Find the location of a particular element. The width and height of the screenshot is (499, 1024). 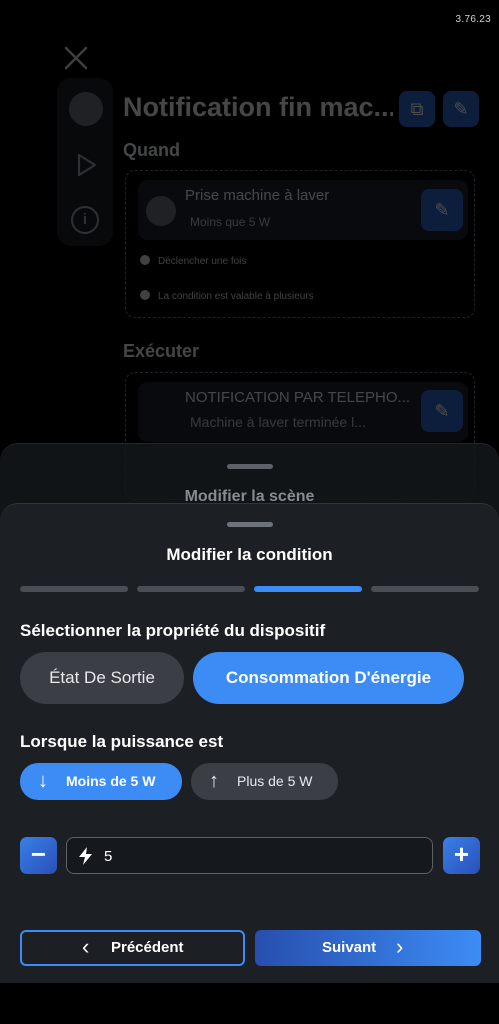

property-label: Sélectionner la propriété du dispositif is located at coordinates (173, 630).